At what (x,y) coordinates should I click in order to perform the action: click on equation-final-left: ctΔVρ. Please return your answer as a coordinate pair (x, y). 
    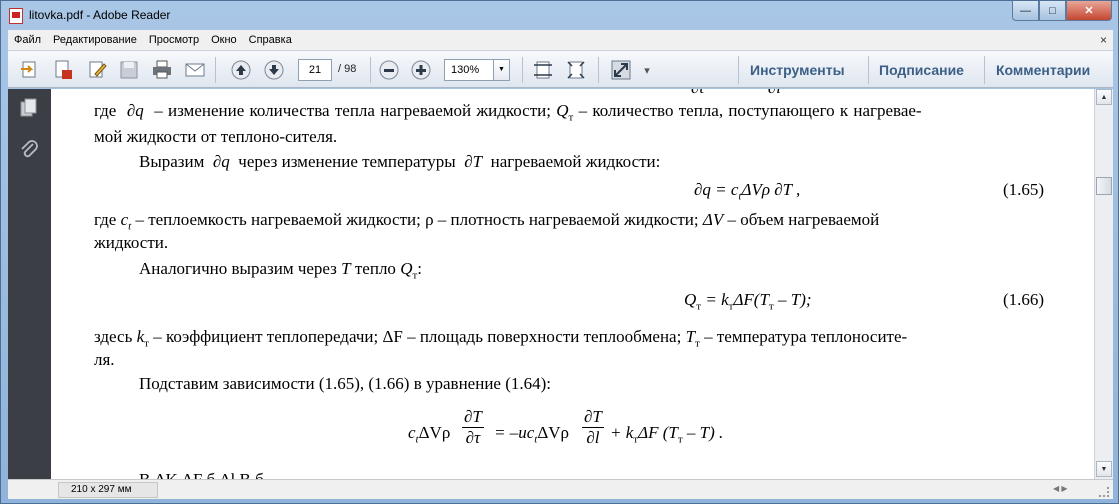
    Looking at the image, I should click on (429, 434).